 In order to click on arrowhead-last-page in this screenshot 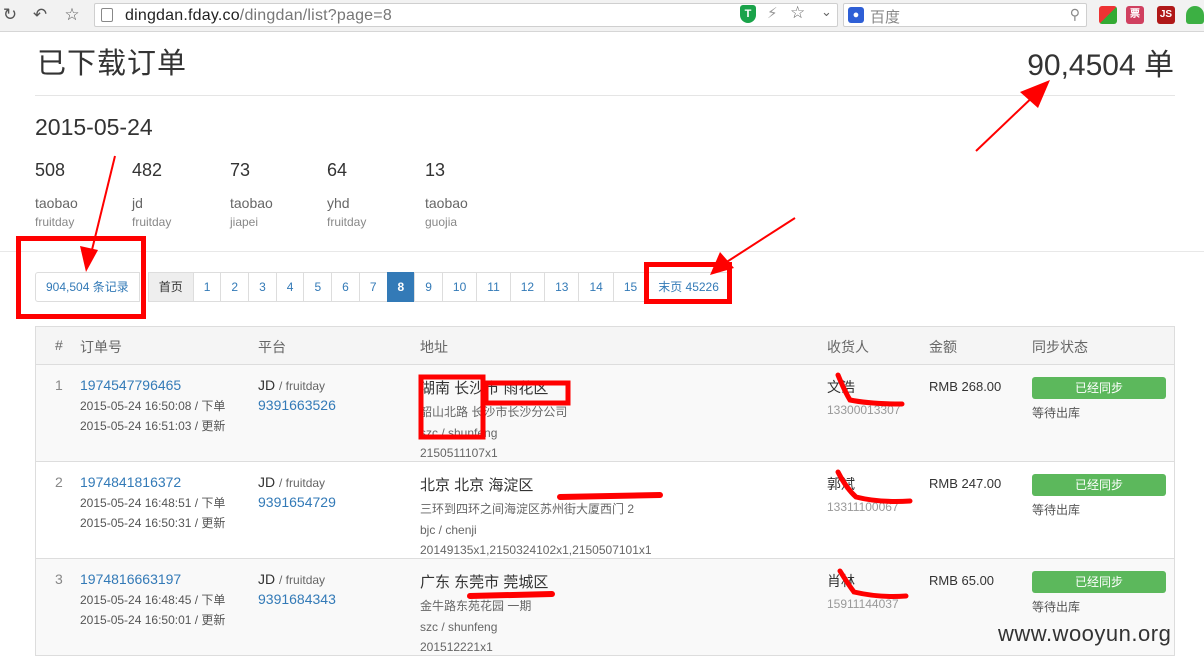, I will do `click(722, 263)`.